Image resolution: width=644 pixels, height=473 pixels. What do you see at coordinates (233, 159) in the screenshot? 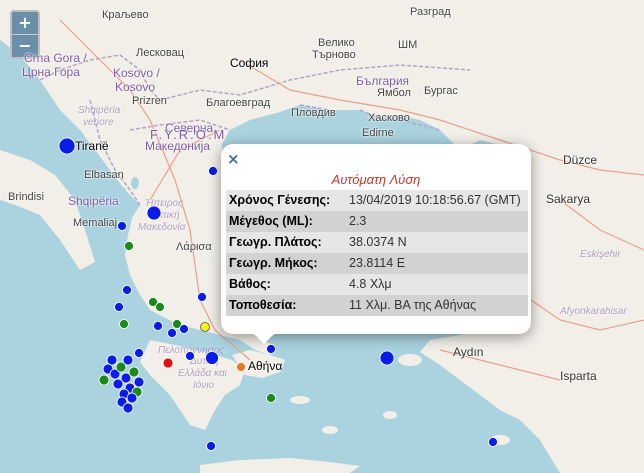
I see `close-icon: ×` at bounding box center [233, 159].